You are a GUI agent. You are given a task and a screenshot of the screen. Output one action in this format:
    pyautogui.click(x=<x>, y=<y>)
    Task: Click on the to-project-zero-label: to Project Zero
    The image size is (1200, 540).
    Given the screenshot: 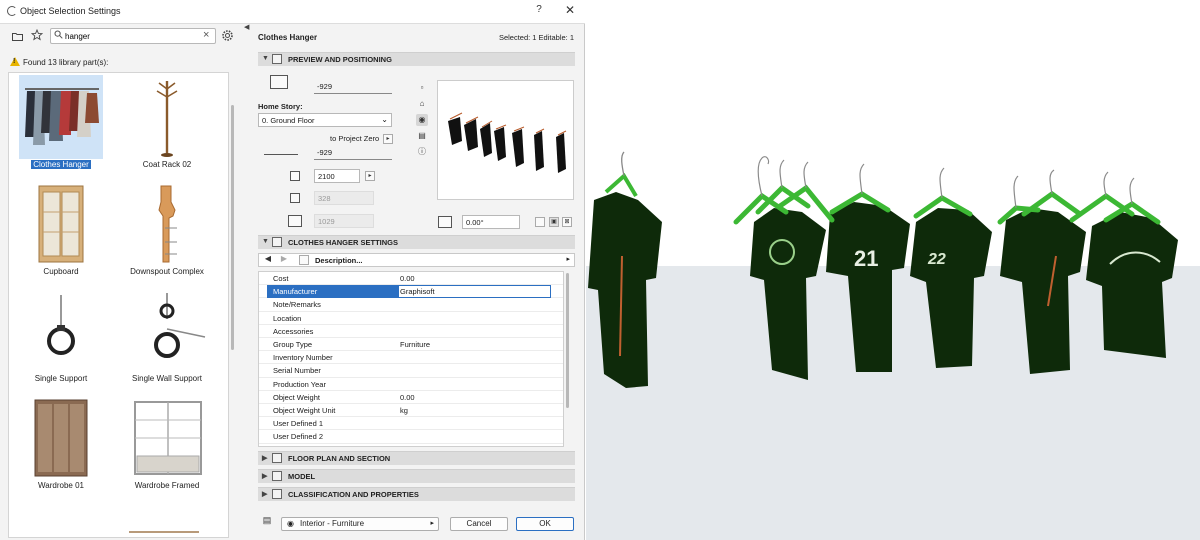 What is the action you would take?
    pyautogui.click(x=355, y=138)
    